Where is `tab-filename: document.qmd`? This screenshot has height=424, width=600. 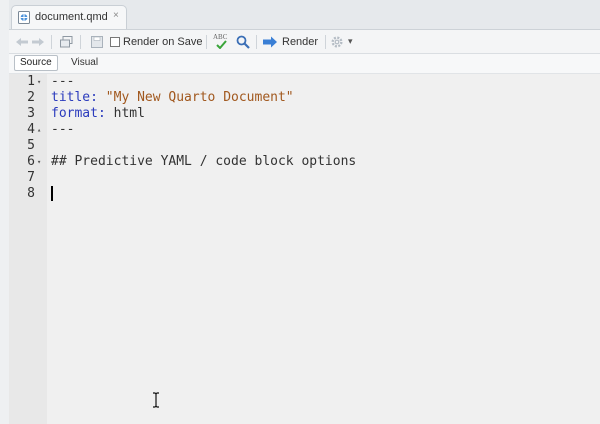
tab-filename: document.qmd is located at coordinates (71, 17).